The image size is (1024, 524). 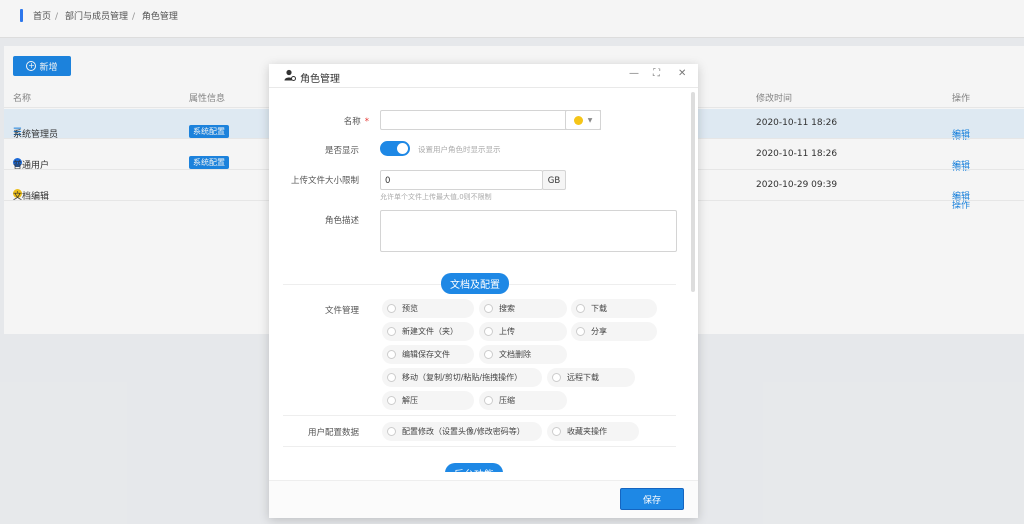 I want to click on desc-label: 角色描述, so click(x=341, y=221).